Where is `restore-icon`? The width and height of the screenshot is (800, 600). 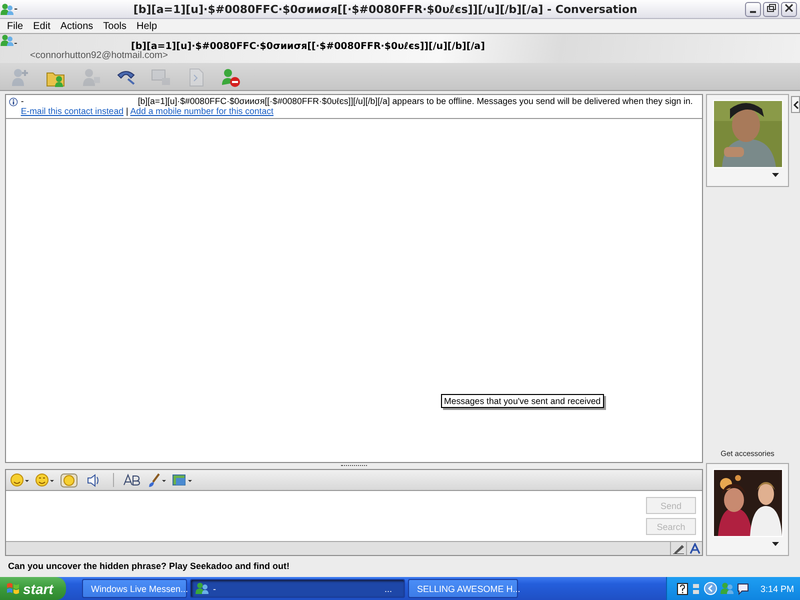 restore-icon is located at coordinates (771, 8).